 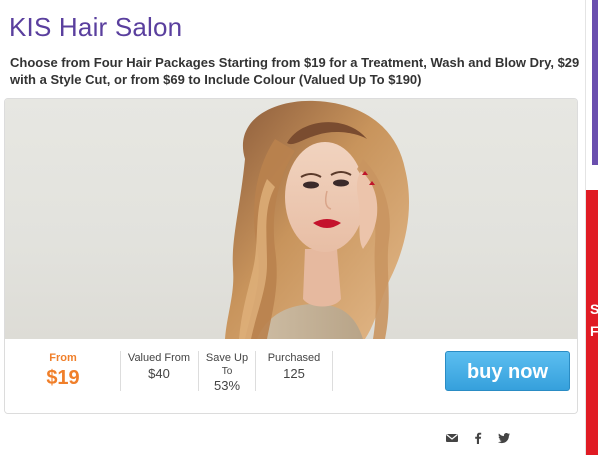 I want to click on save-label-to: To, so click(x=227, y=371).